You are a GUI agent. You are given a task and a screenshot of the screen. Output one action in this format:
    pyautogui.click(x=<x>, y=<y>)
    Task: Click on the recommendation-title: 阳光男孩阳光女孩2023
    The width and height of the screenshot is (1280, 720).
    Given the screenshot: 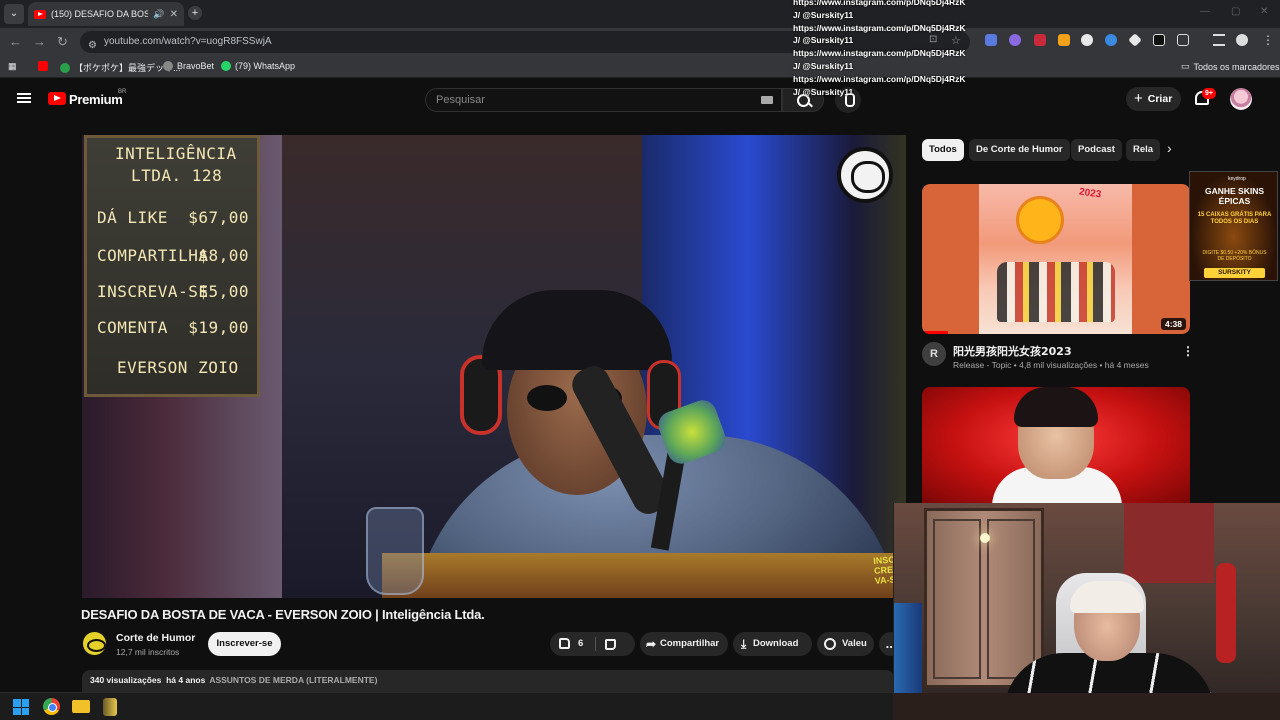 What is the action you would take?
    pyautogui.click(x=1012, y=351)
    